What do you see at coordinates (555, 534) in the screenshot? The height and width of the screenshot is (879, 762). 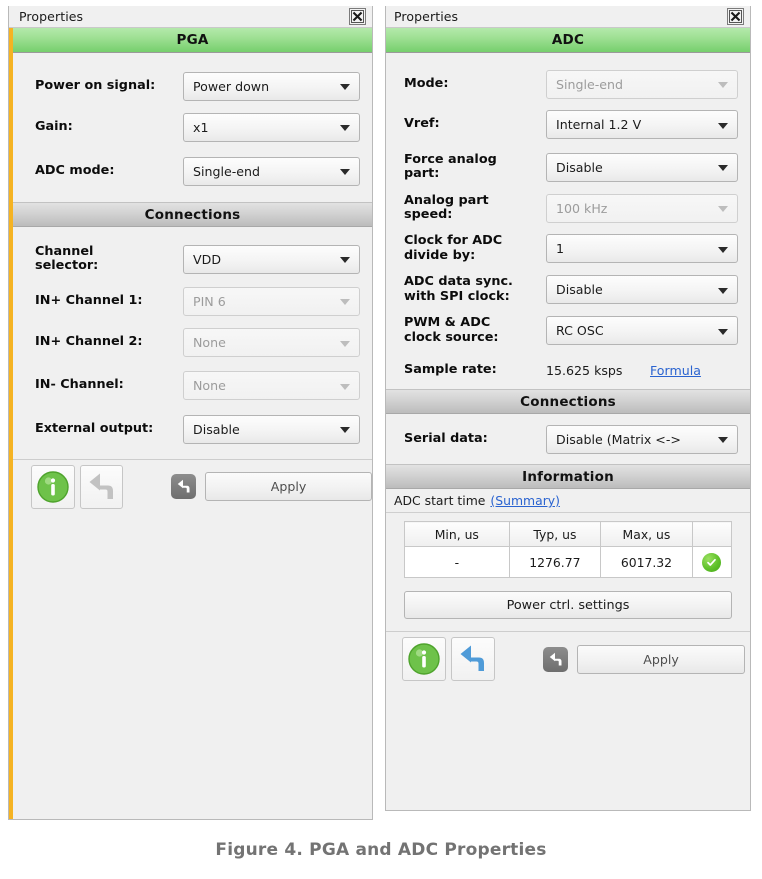 I see `col-typ-us: Typ, us` at bounding box center [555, 534].